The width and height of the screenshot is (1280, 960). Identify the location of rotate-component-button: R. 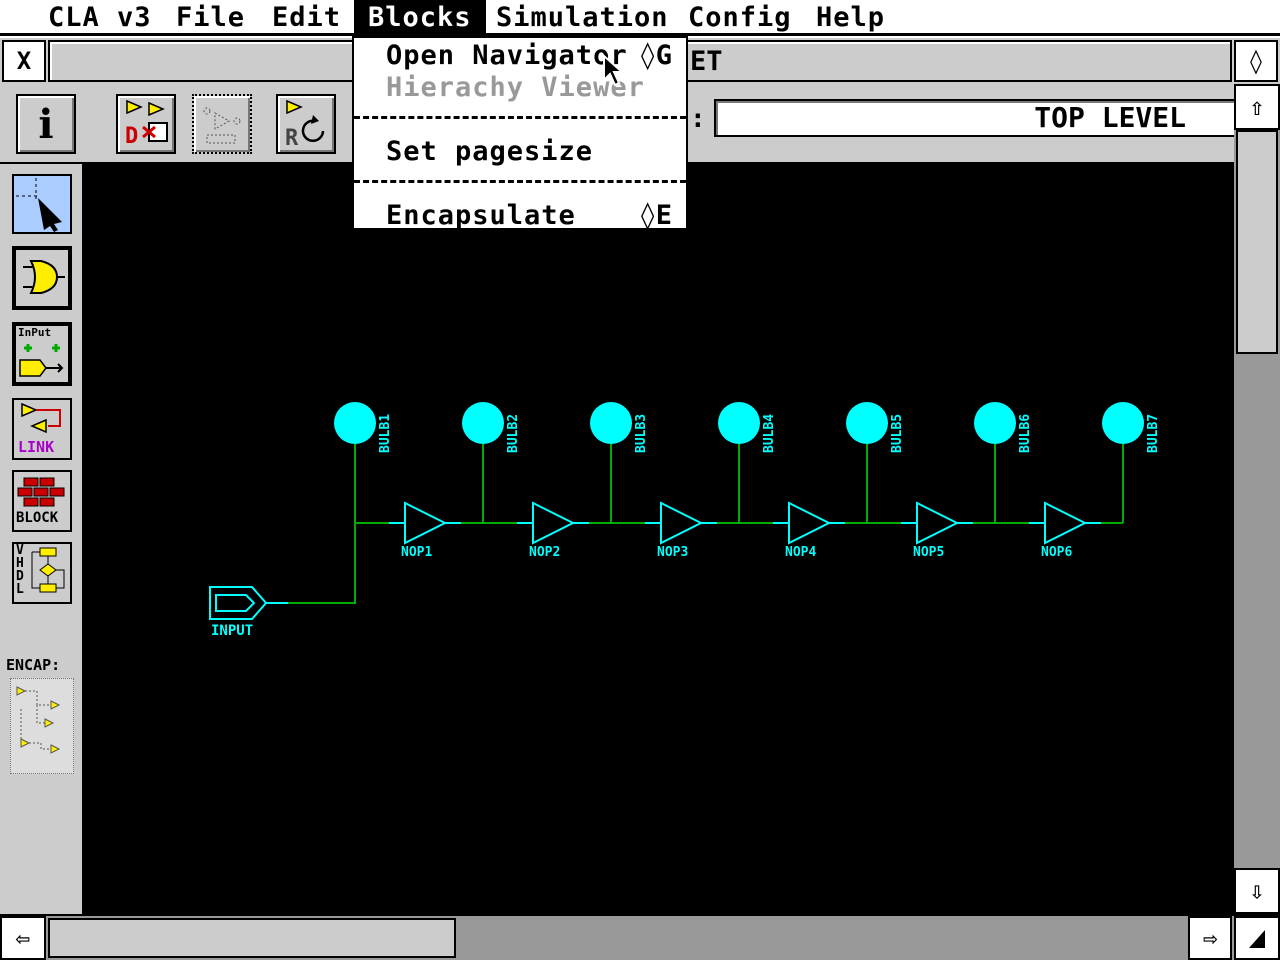
(306, 124).